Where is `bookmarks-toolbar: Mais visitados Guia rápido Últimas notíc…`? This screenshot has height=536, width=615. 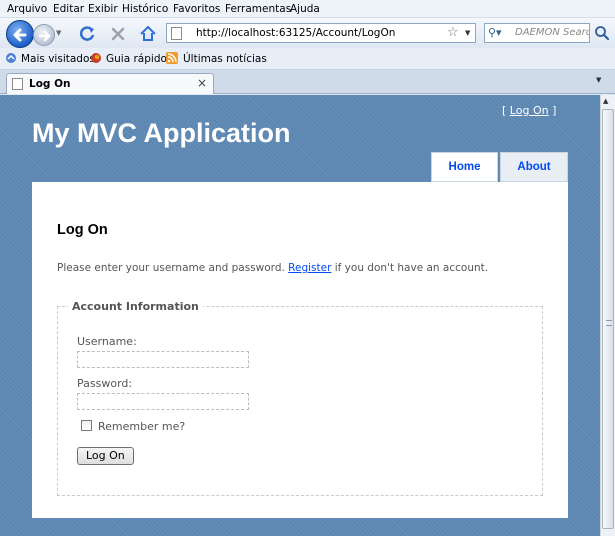
bookmarks-toolbar: Mais visitados Guia rápido Últimas notíc… is located at coordinates (307, 59).